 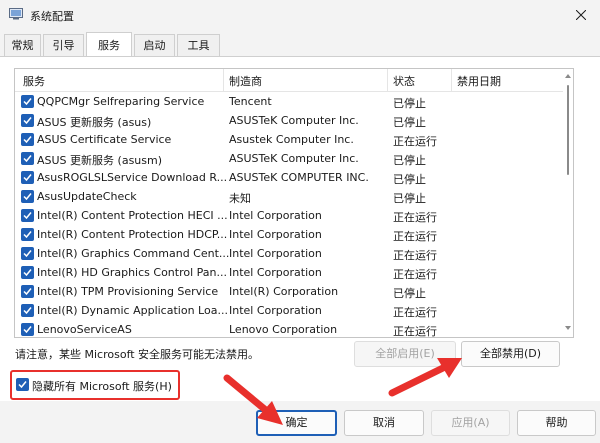 What do you see at coordinates (104, 139) in the screenshot?
I see `service-name: ASUS Certificate Service` at bounding box center [104, 139].